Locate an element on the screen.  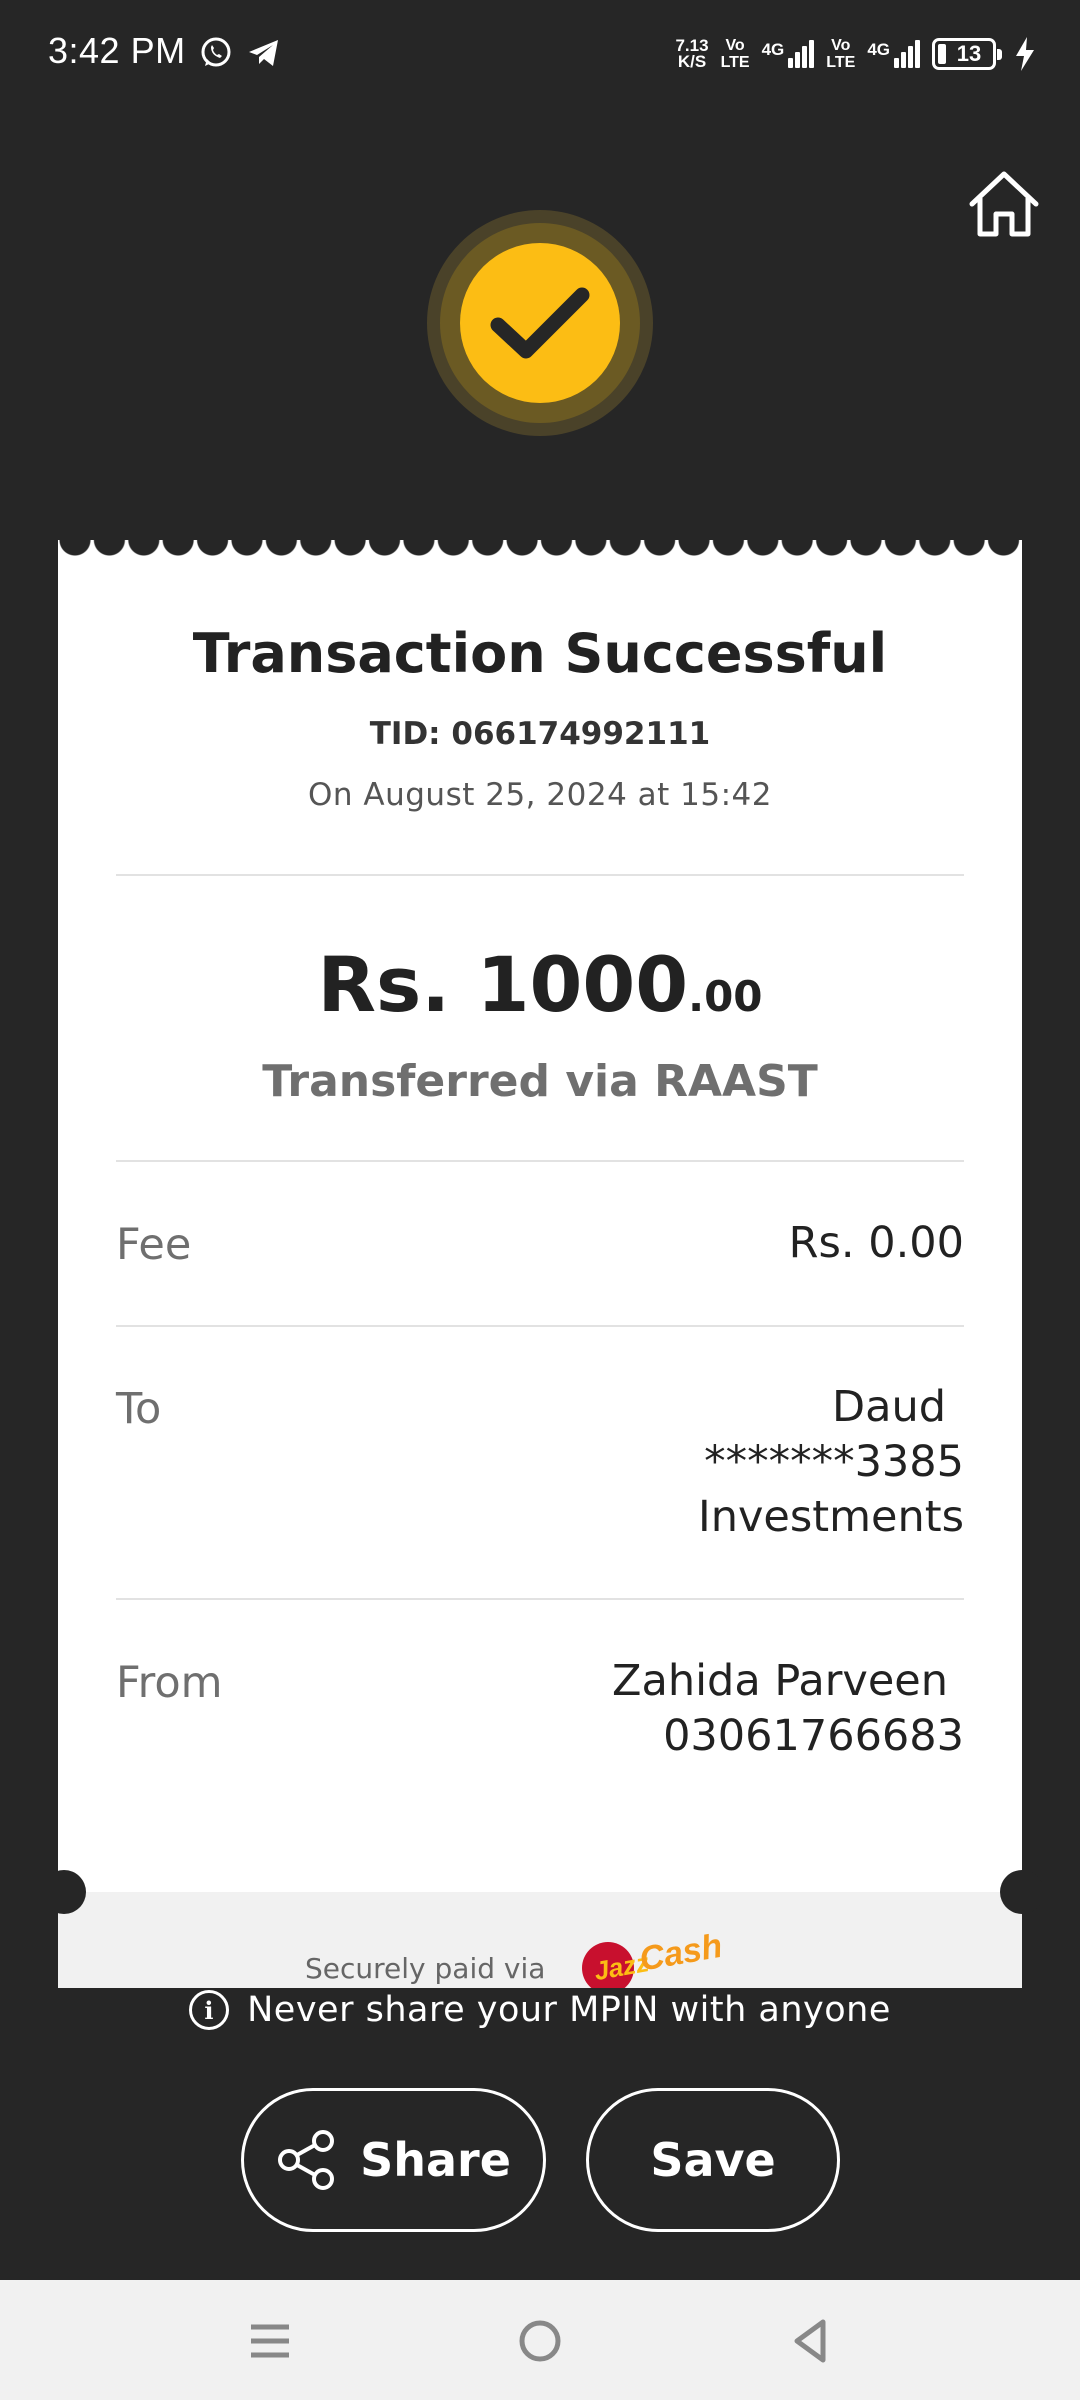
transaction-datetime: On August 25, 2024 at 15:42 is located at coordinates (540, 795).